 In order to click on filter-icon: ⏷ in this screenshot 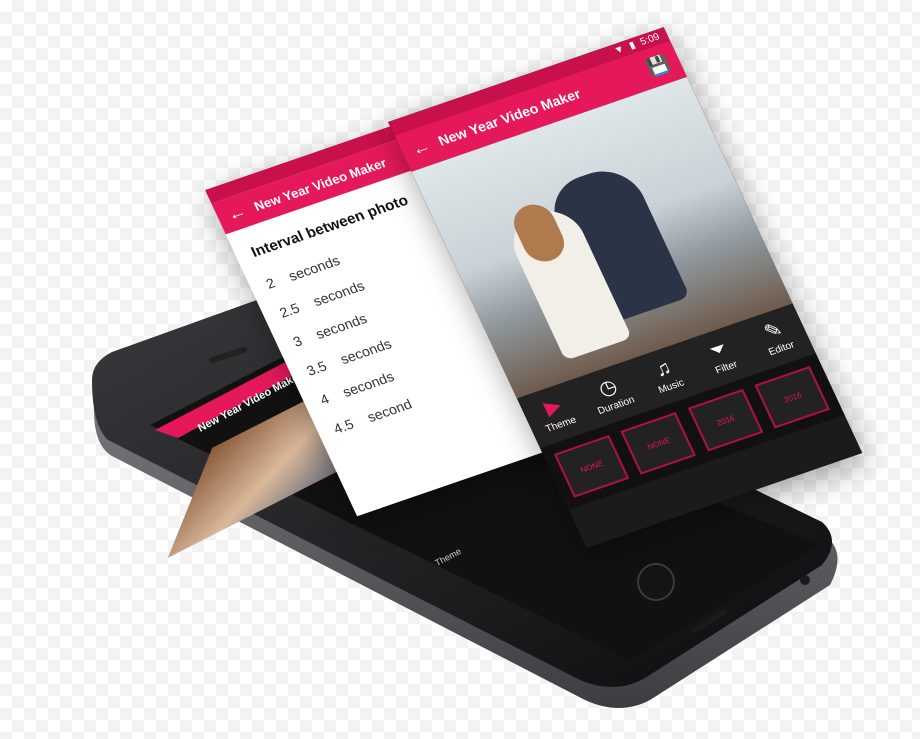, I will do `click(718, 350)`.